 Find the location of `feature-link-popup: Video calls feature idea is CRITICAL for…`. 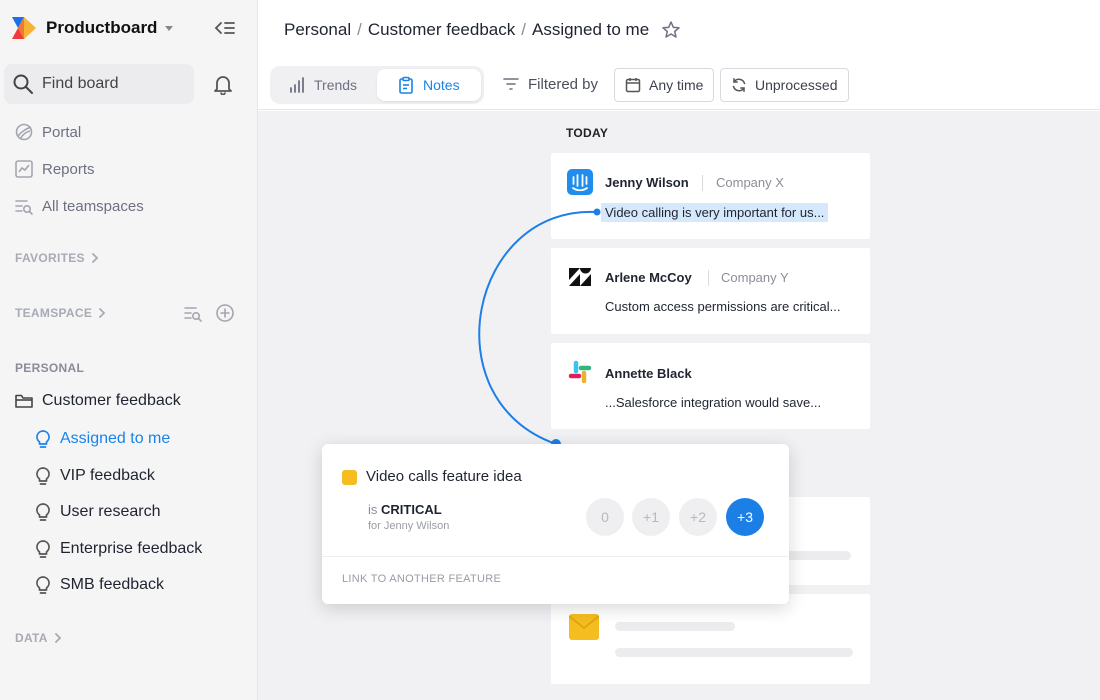

feature-link-popup: Video calls feature idea is CRITICAL for… is located at coordinates (555, 524).